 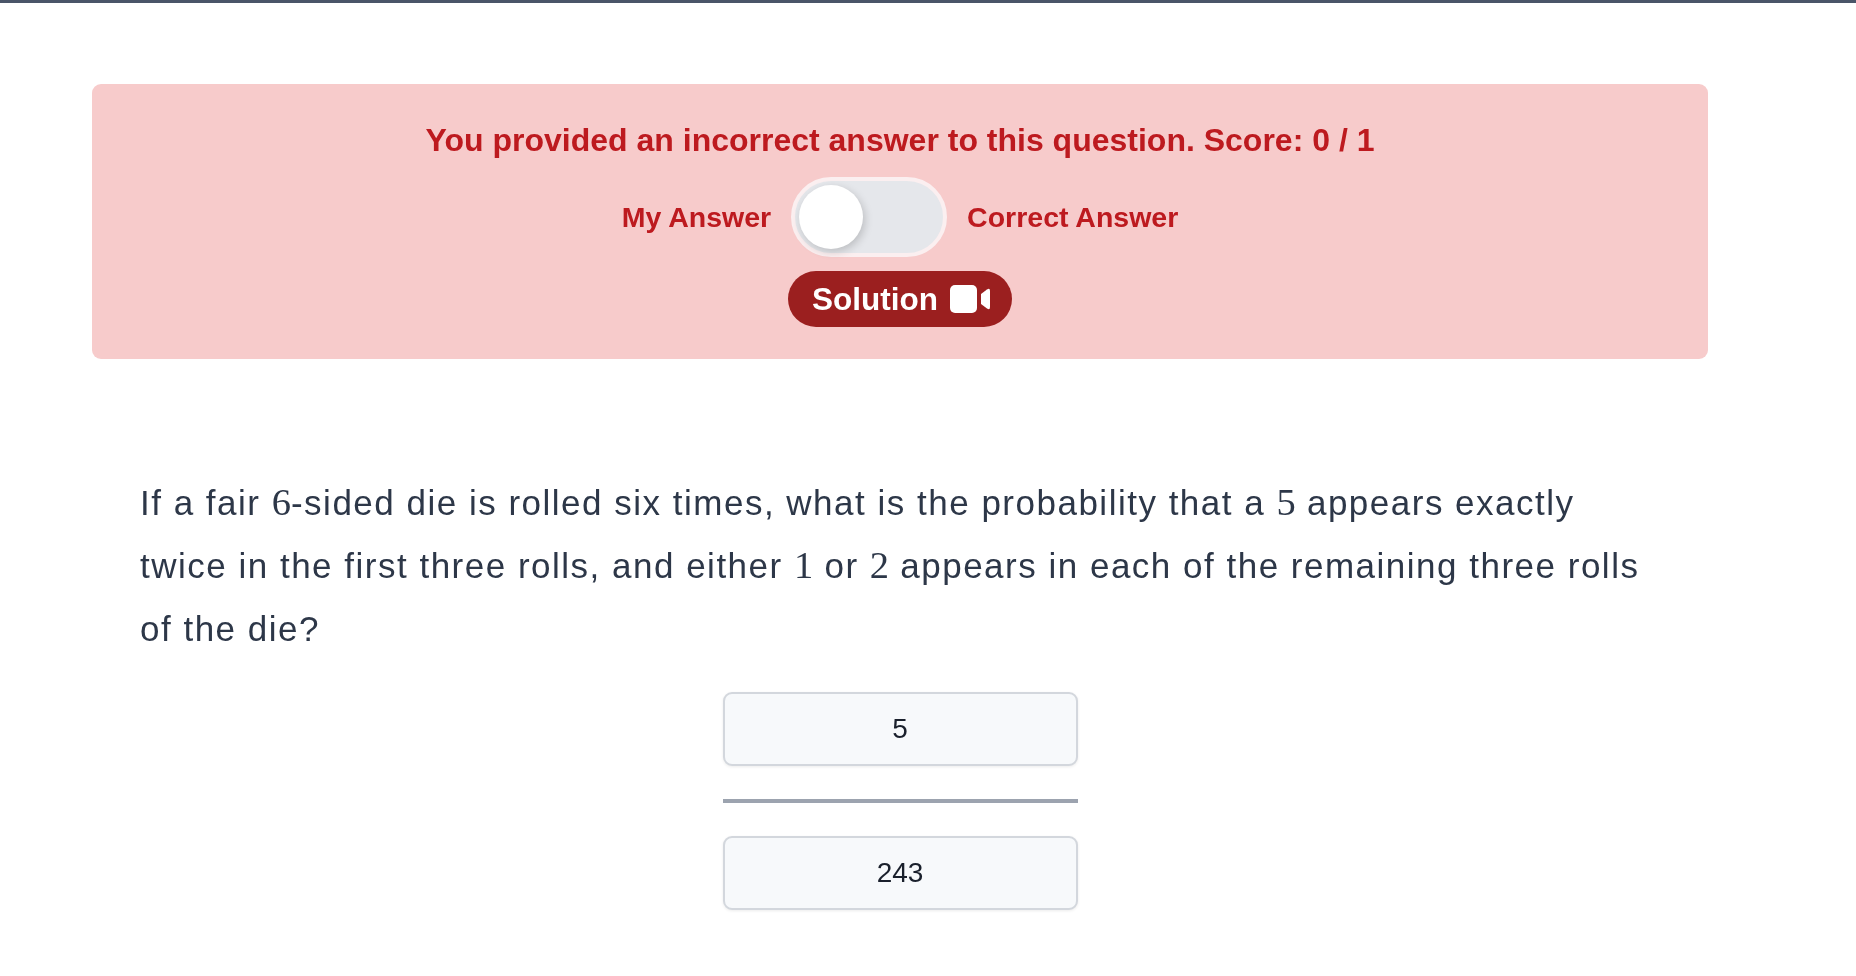 What do you see at coordinates (900, 873) in the screenshot?
I see `denominator-field: 243` at bounding box center [900, 873].